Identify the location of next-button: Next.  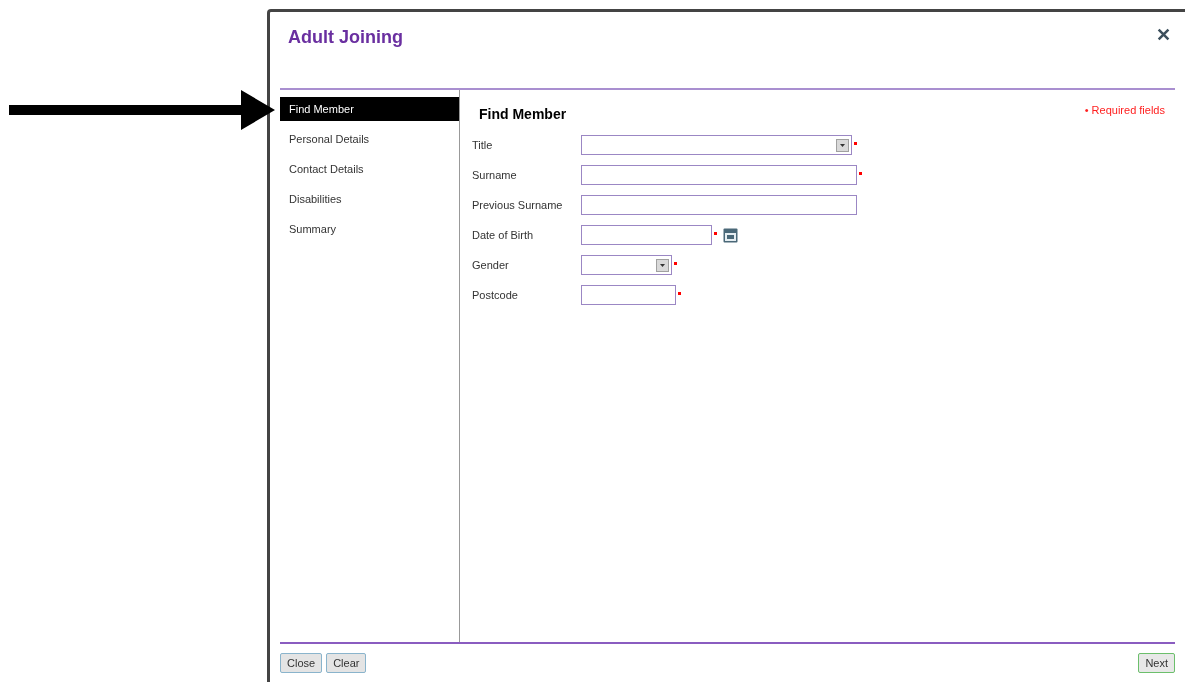
(1156, 663).